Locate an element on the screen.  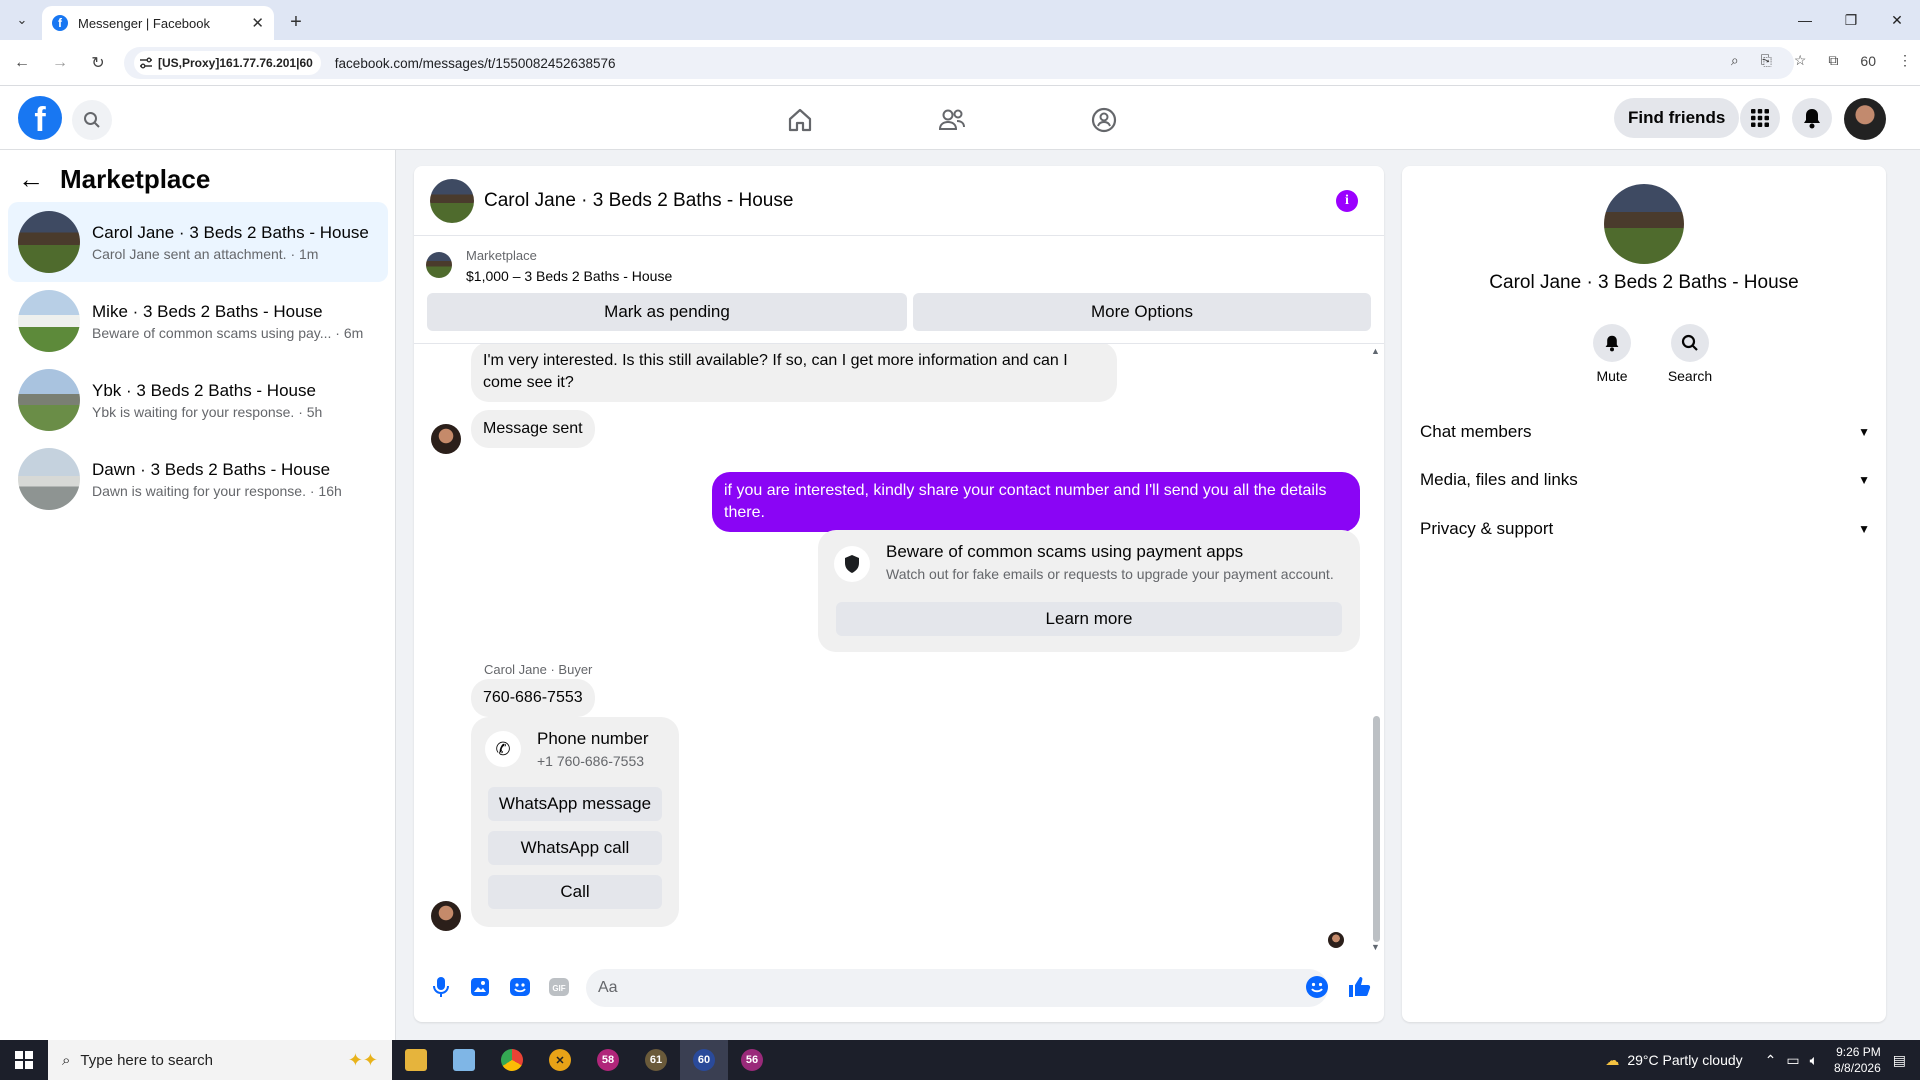
search-button is located at coordinates (92, 120).